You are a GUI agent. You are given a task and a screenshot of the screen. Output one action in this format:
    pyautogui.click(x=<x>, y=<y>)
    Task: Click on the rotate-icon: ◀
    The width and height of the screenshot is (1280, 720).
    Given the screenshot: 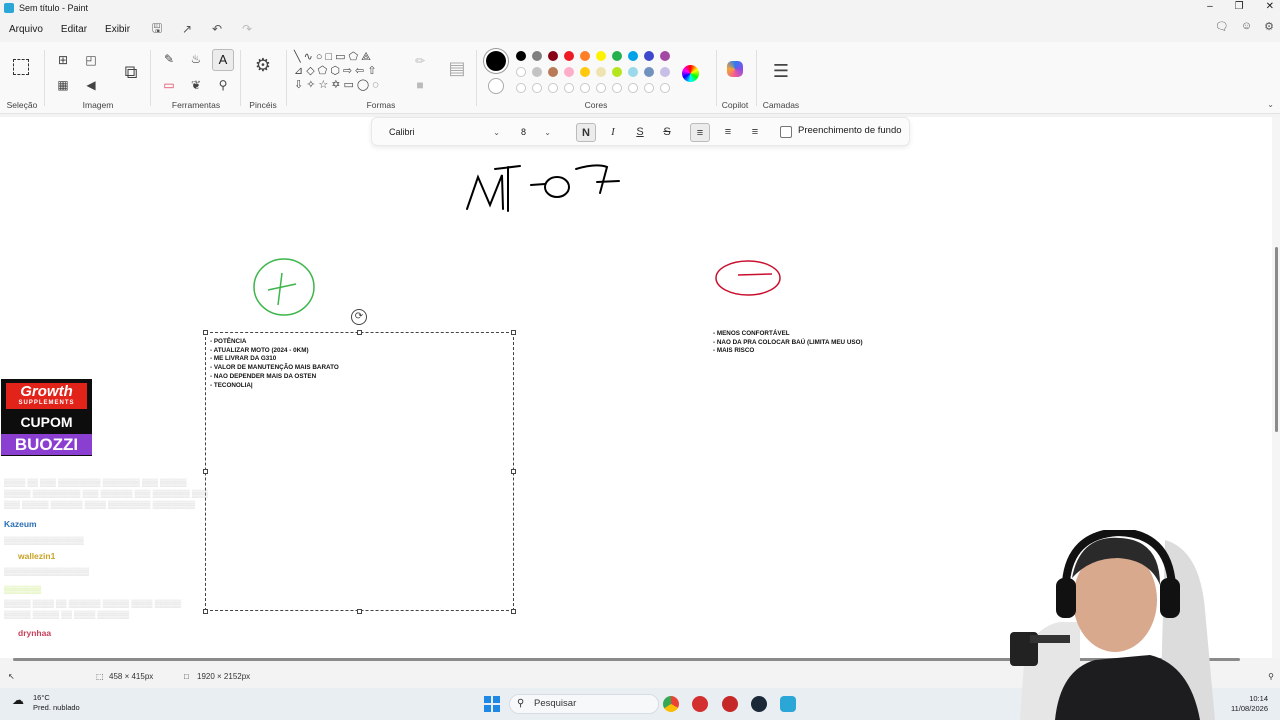 What is the action you would take?
    pyautogui.click(x=91, y=85)
    